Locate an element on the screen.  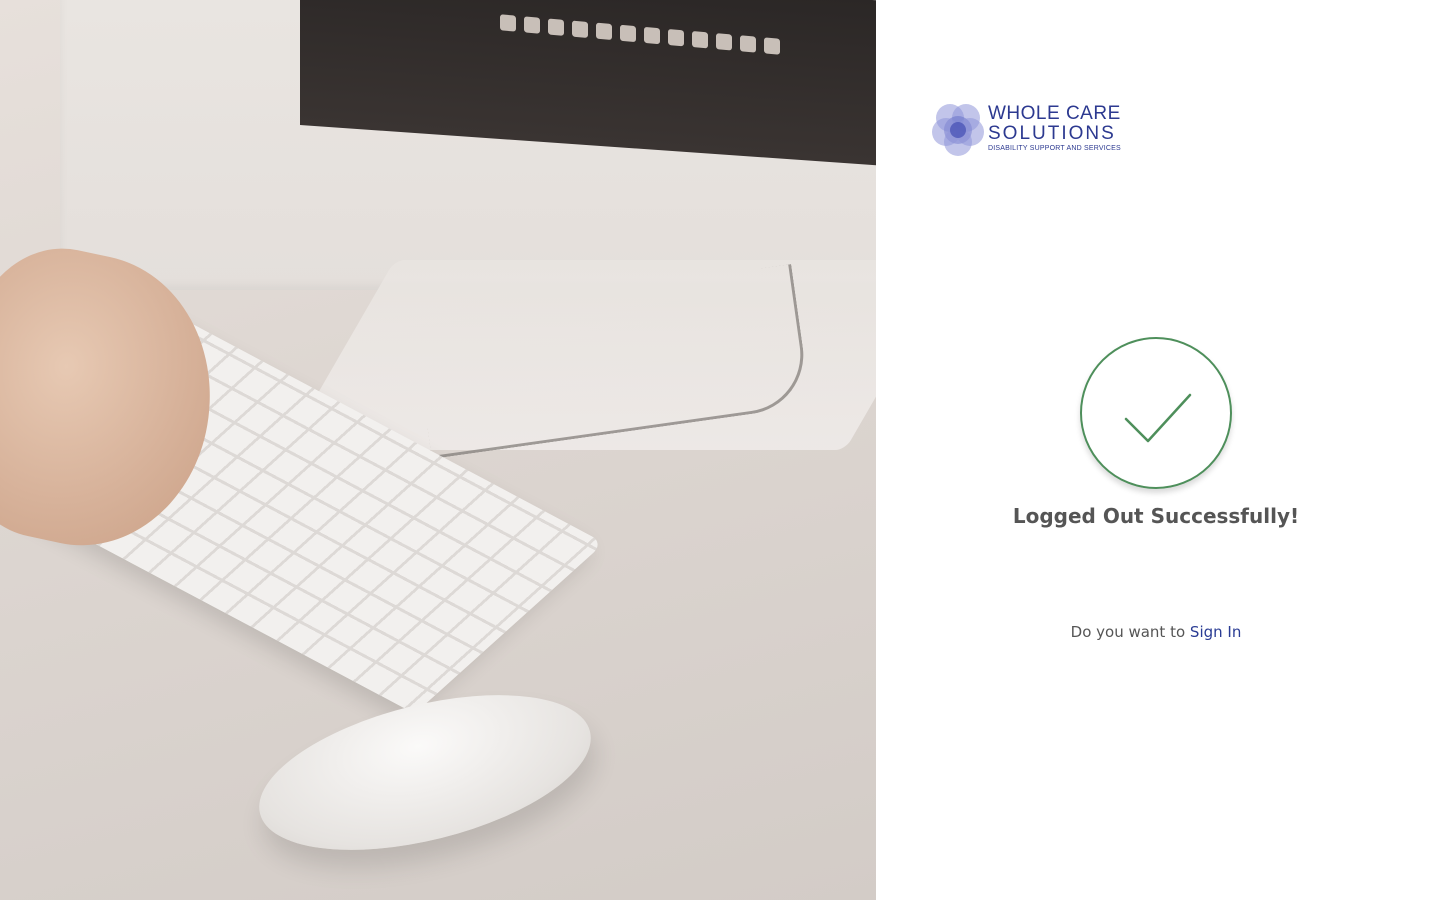
success-check-icon is located at coordinates (1156, 413).